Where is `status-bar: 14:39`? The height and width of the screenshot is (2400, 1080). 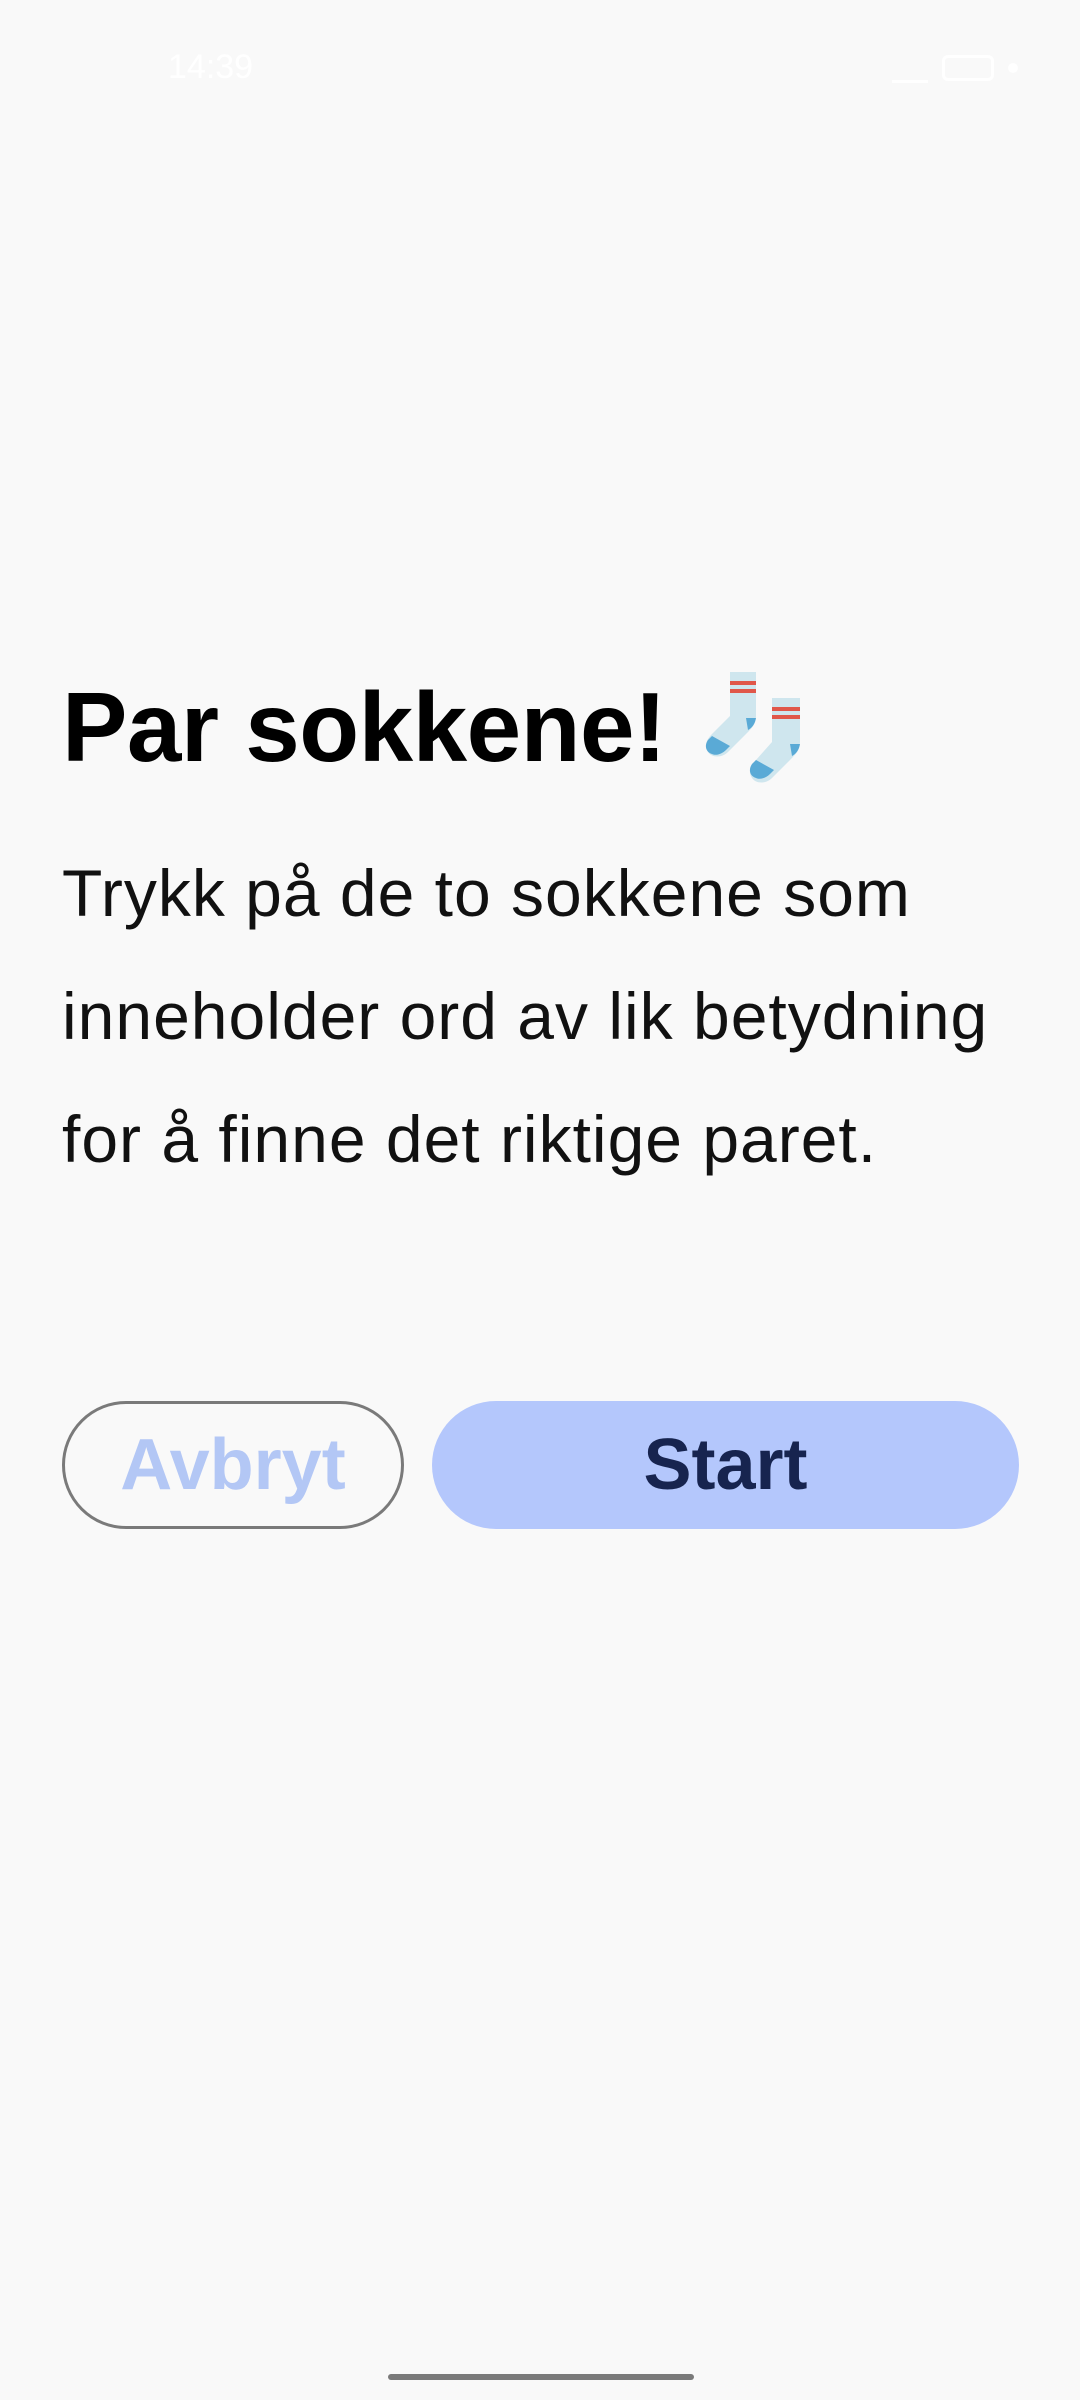 status-bar: 14:39 is located at coordinates (540, 65).